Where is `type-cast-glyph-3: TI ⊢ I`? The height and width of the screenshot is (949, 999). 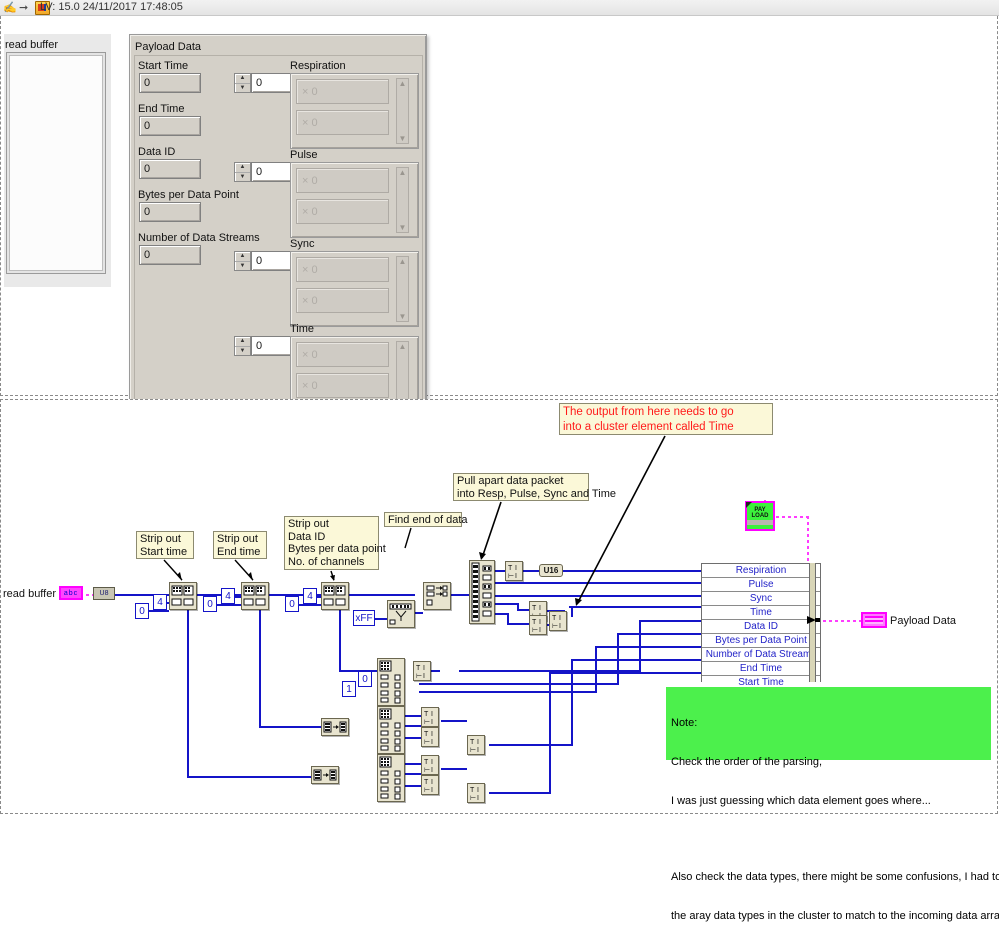
type-cast-glyph-3: TI ⊢ I is located at coordinates (536, 626).